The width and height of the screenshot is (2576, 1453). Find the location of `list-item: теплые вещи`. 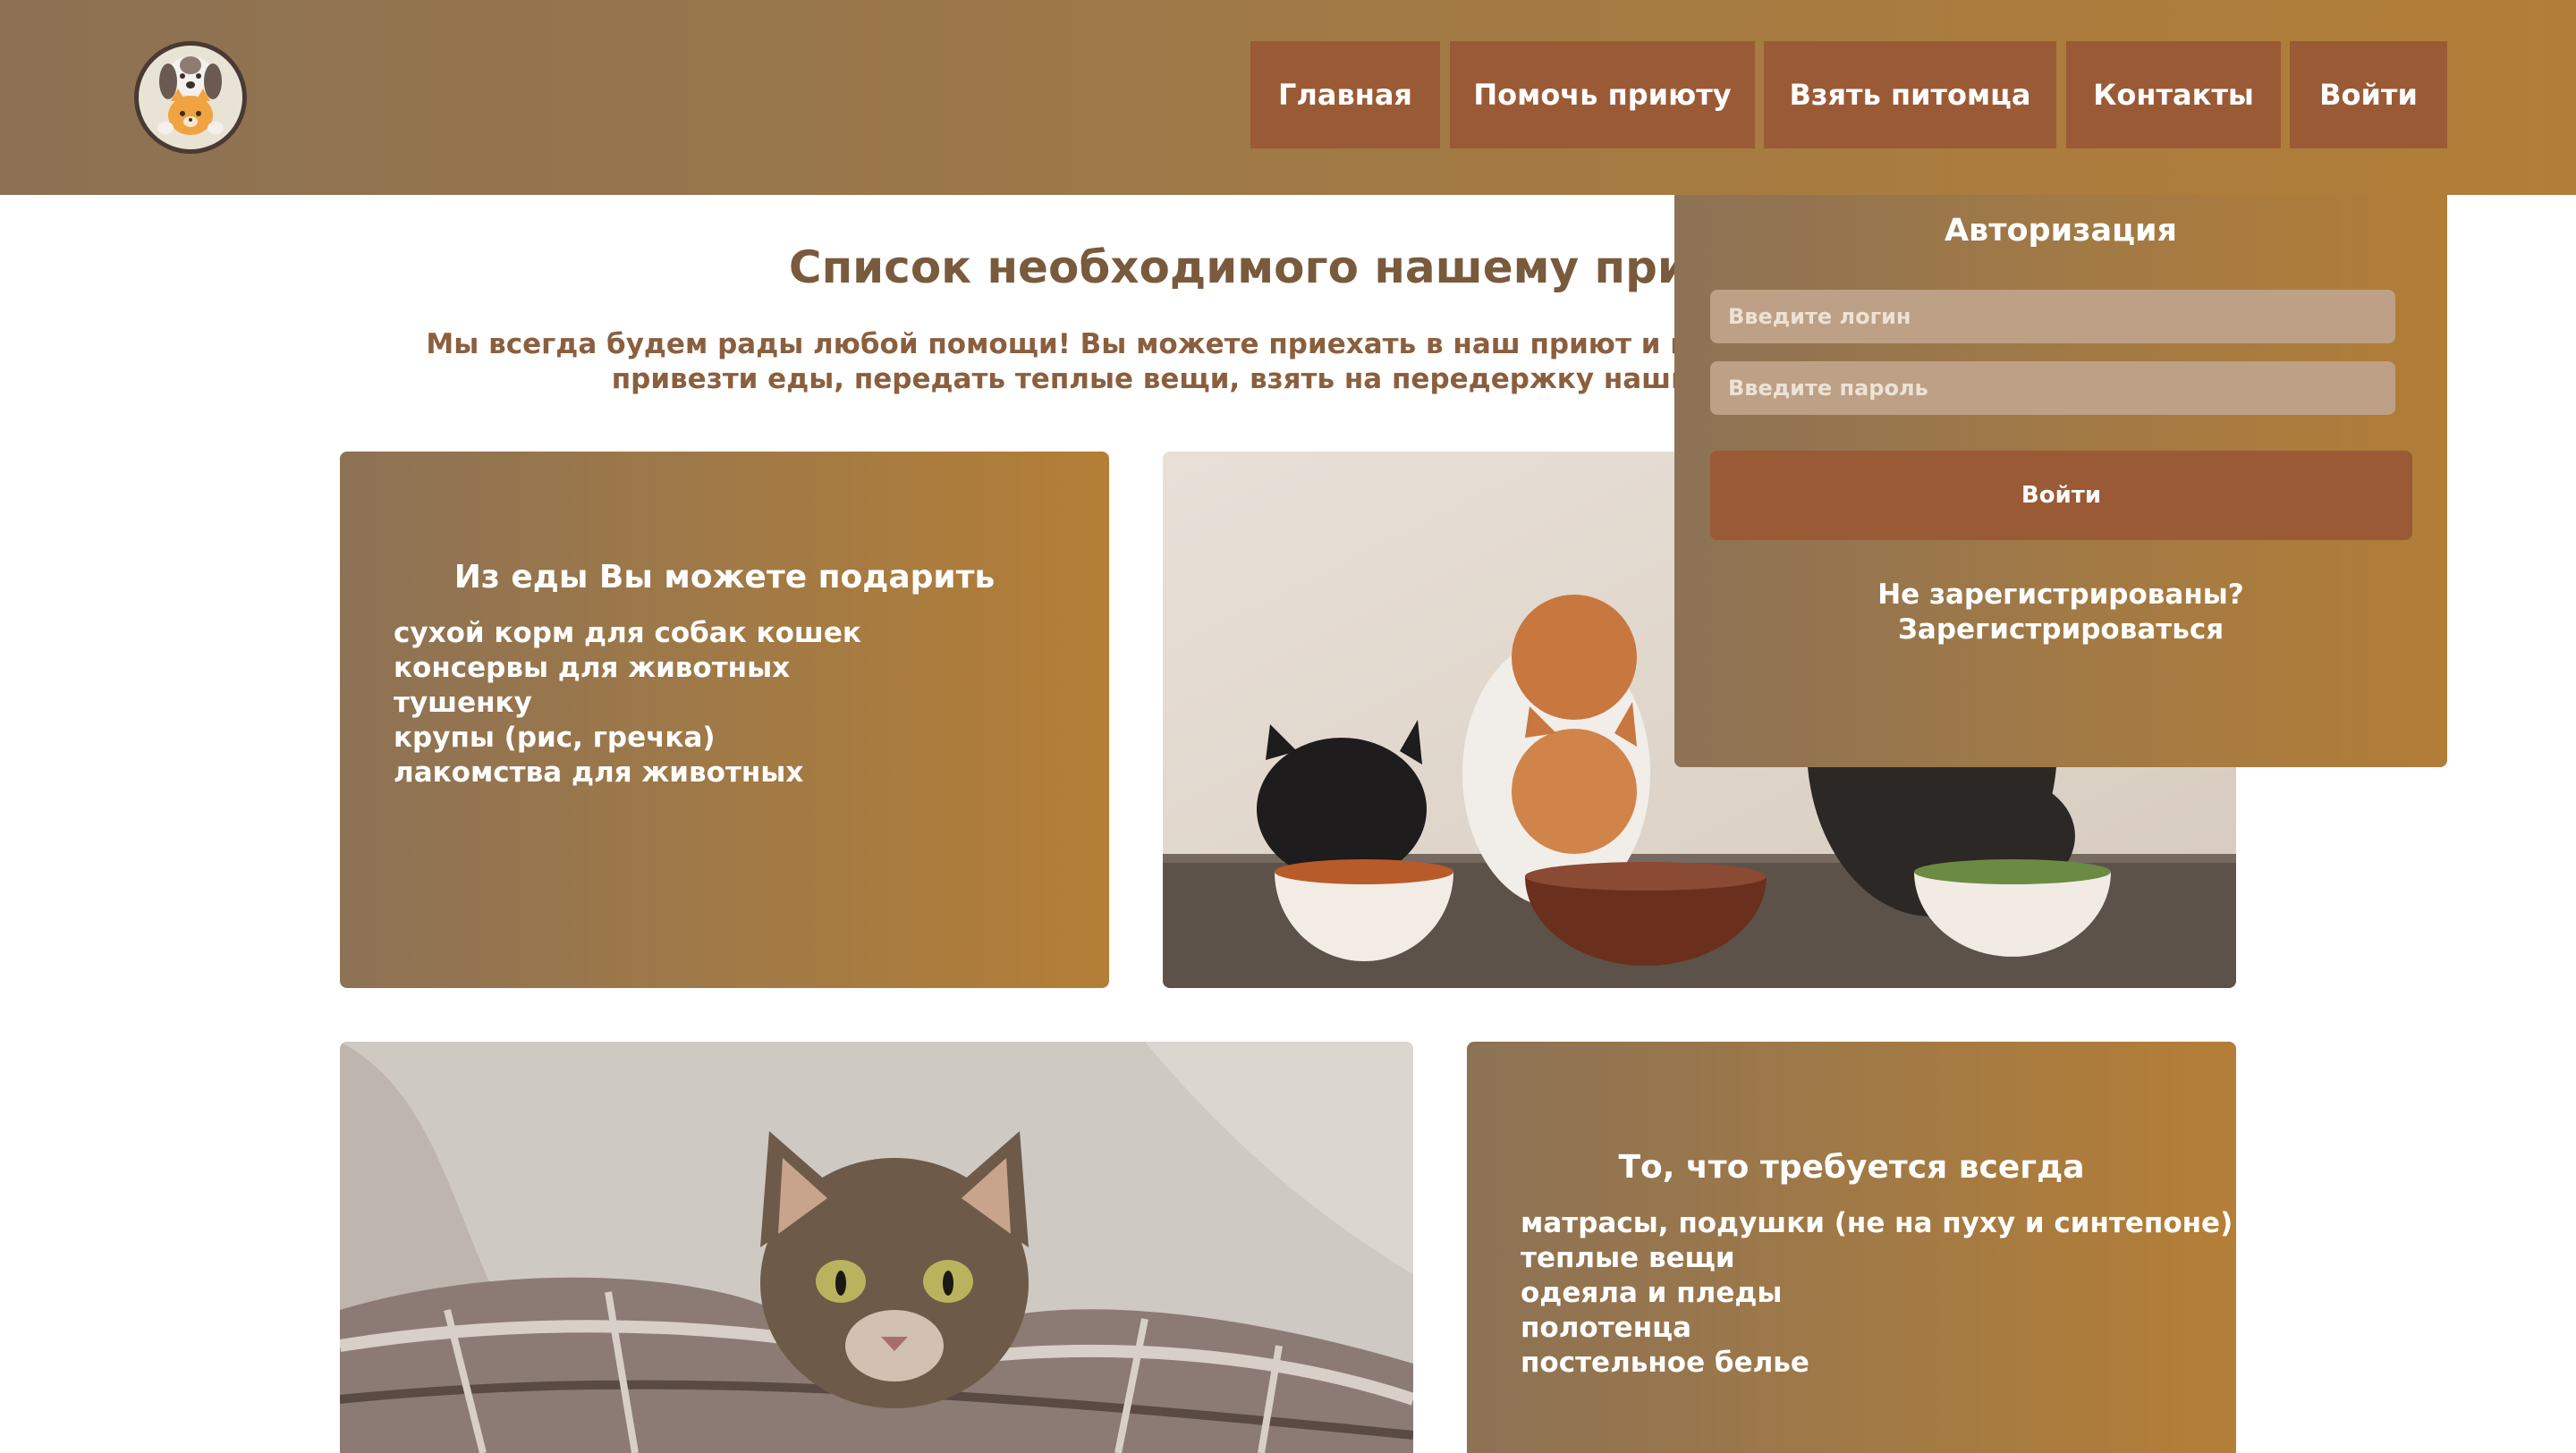

list-item: теплые вещи is located at coordinates (1628, 1258).